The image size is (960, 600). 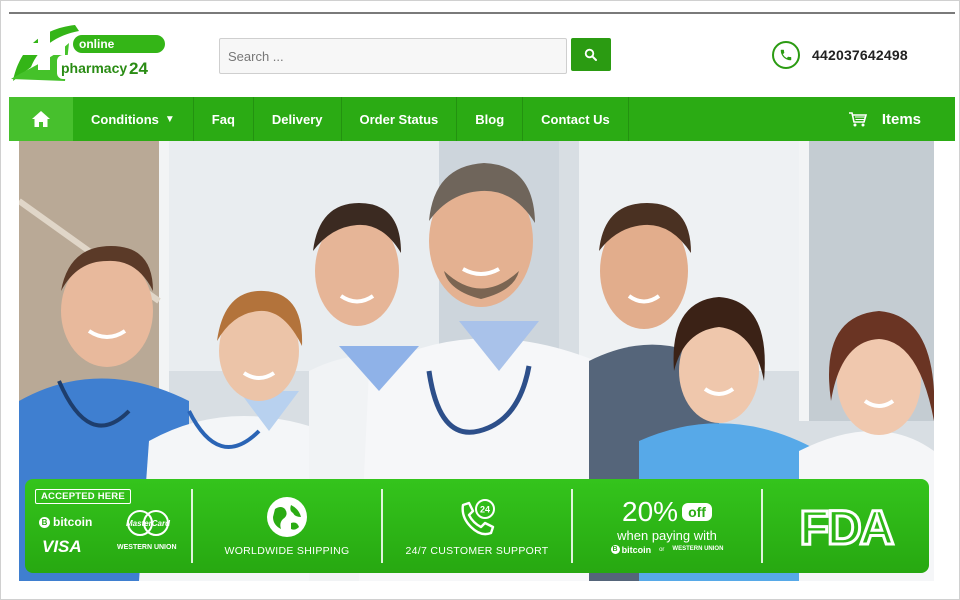 What do you see at coordinates (138, 68) in the screenshot?
I see `logo-number: 24` at bounding box center [138, 68].